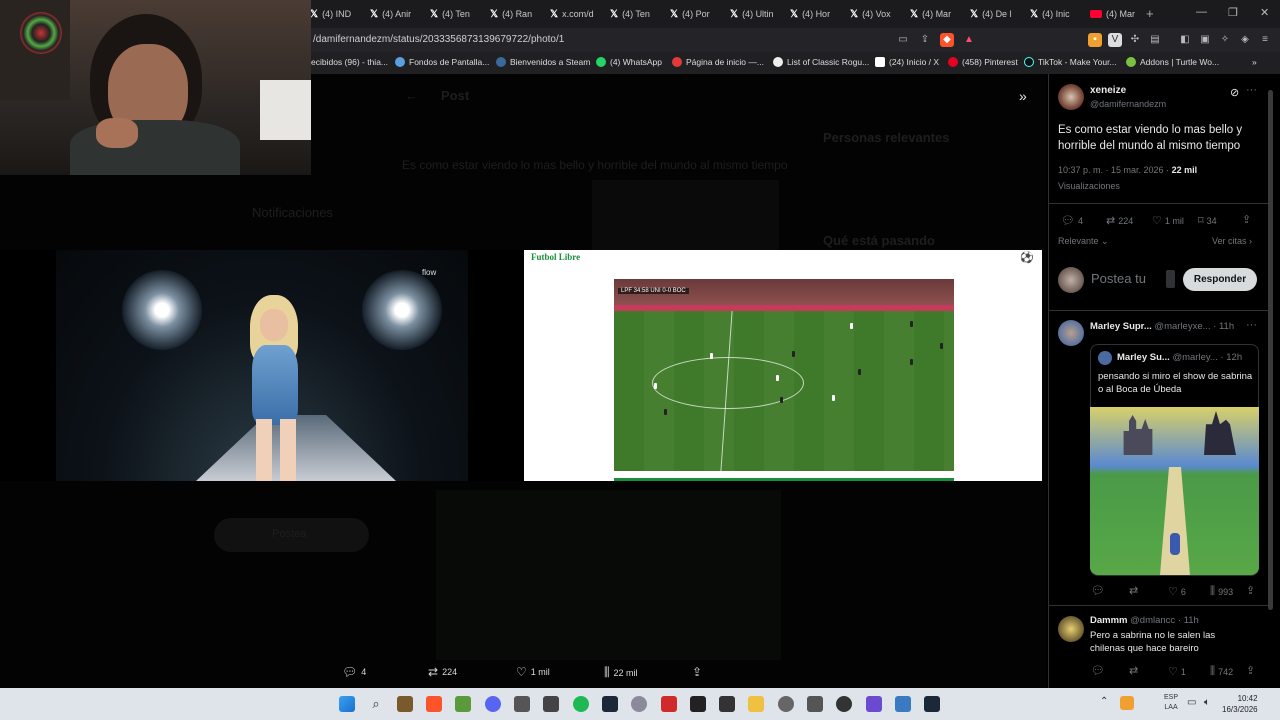 The width and height of the screenshot is (1280, 720). I want to click on browser-tab: 𝕏 (4) Anir, so click(399, 14).